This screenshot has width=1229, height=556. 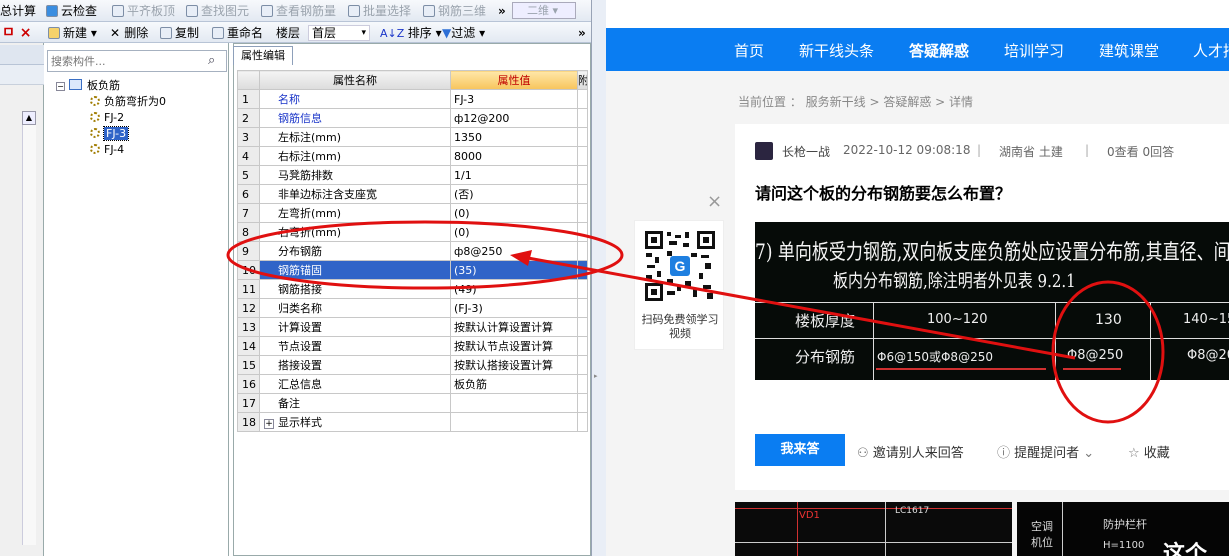 What do you see at coordinates (412, 232) in the screenshot?
I see `table-row: 8 右弯折(mm) (0)` at bounding box center [412, 232].